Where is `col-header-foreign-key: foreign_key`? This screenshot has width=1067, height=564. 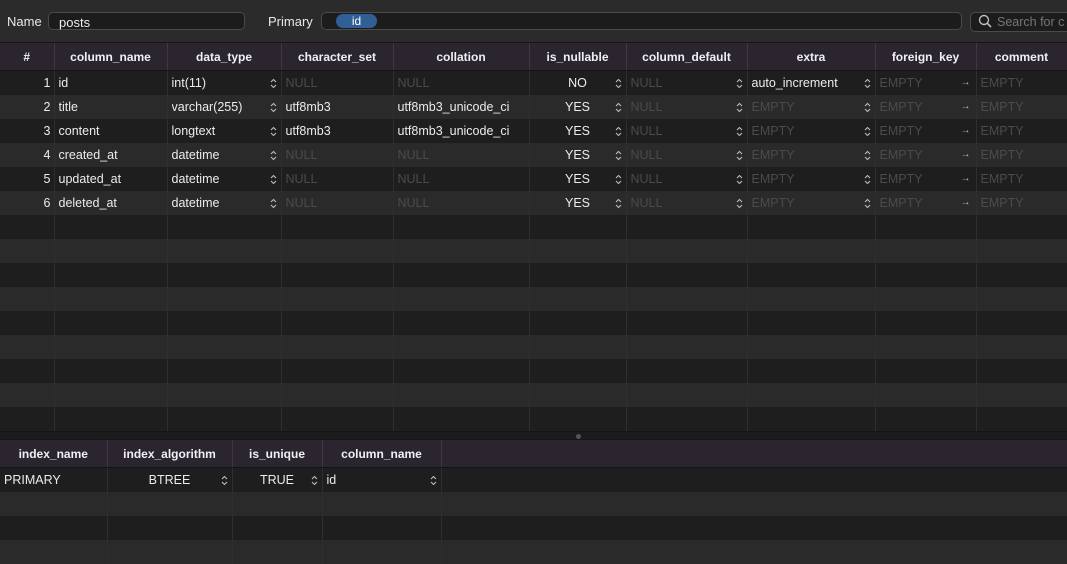
col-header-foreign-key: foreign_key is located at coordinates (925, 57).